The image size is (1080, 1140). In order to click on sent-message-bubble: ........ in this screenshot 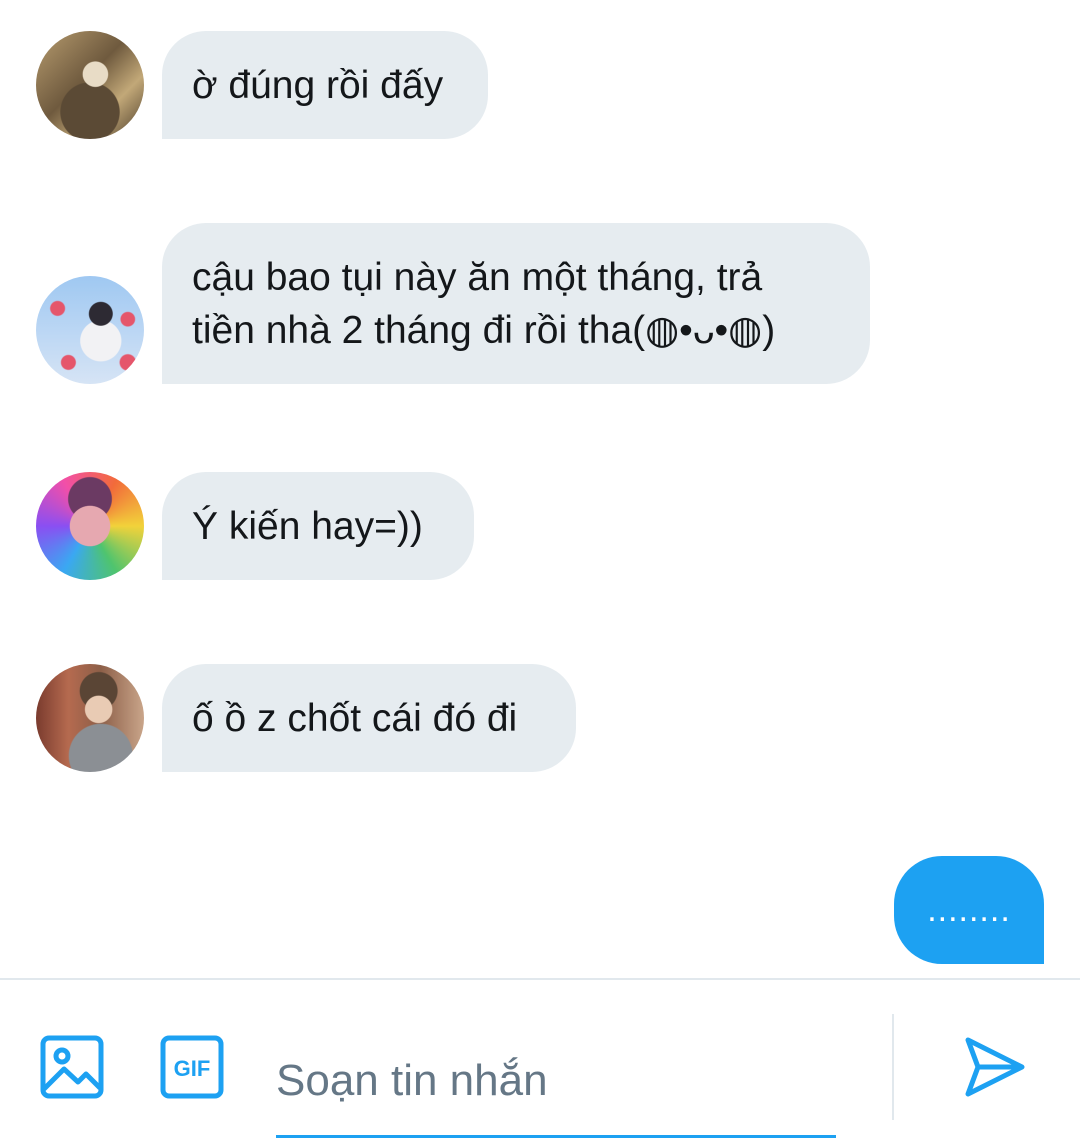, I will do `click(969, 910)`.